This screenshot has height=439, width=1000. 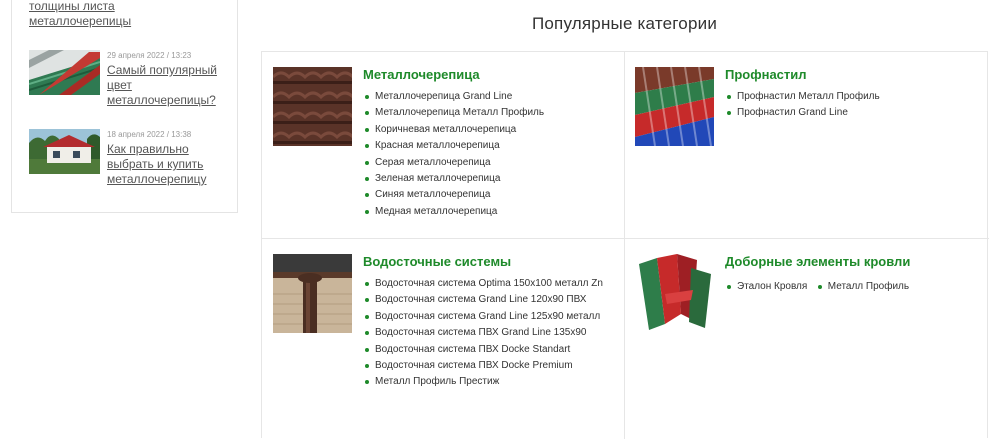 I want to click on category-item-link: Водосточная система ПВХ Docke Standart, so click(x=488, y=350).